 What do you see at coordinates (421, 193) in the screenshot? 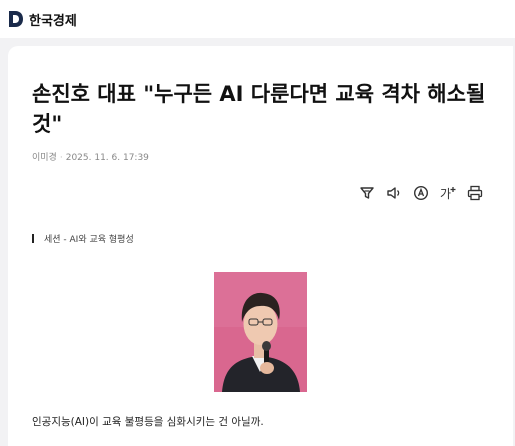
I see `translate-icon` at bounding box center [421, 193].